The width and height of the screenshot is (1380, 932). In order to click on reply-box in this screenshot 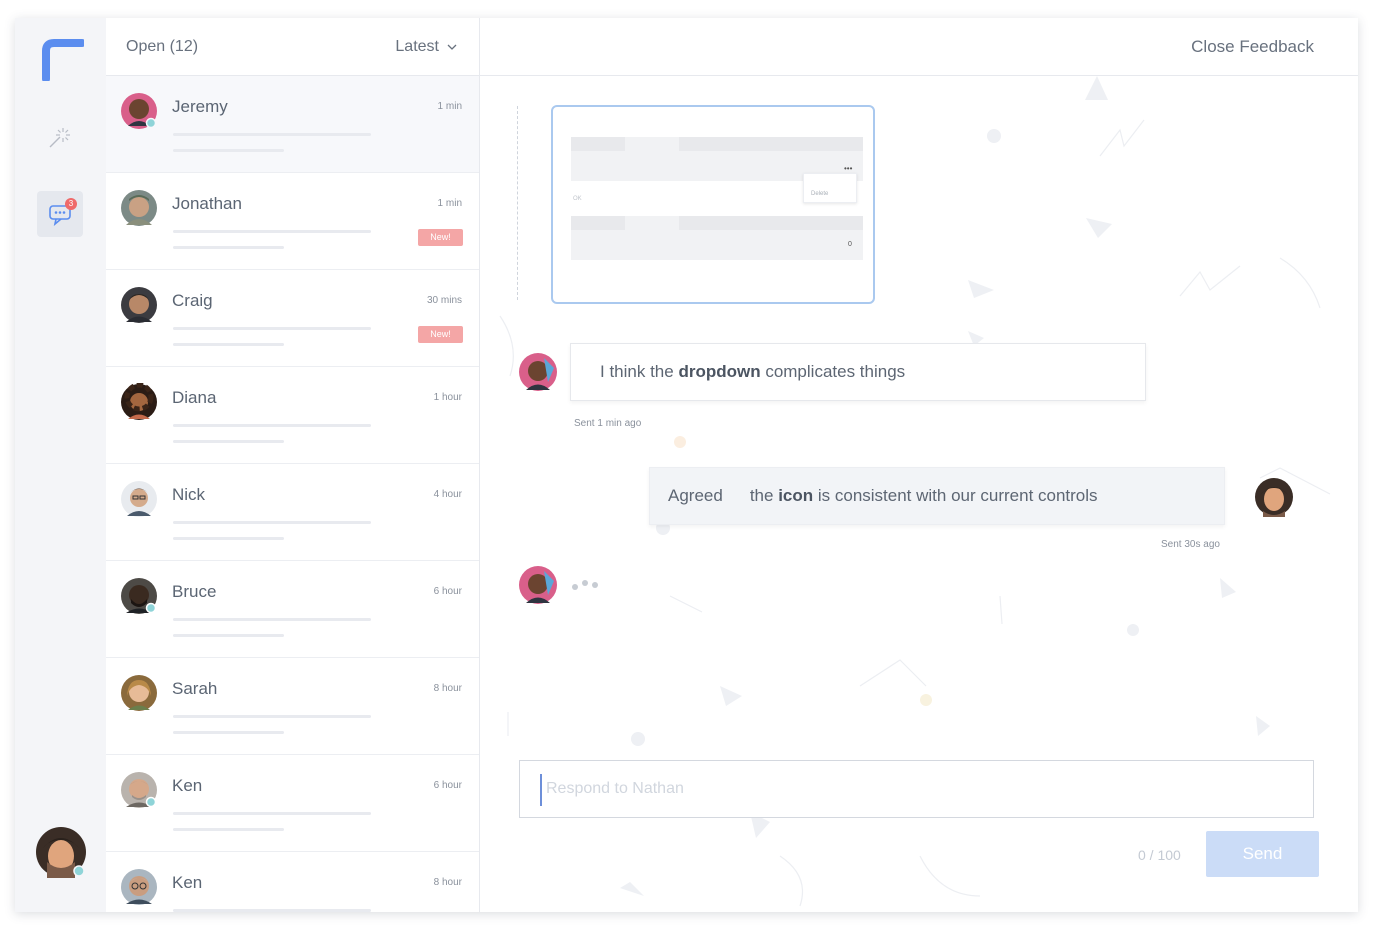, I will do `click(916, 789)`.